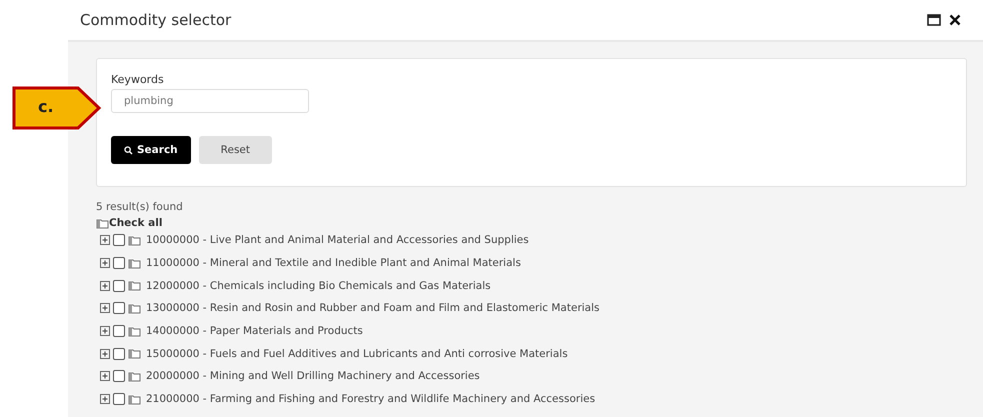 The image size is (983, 417). I want to click on maximize-icon, so click(934, 20).